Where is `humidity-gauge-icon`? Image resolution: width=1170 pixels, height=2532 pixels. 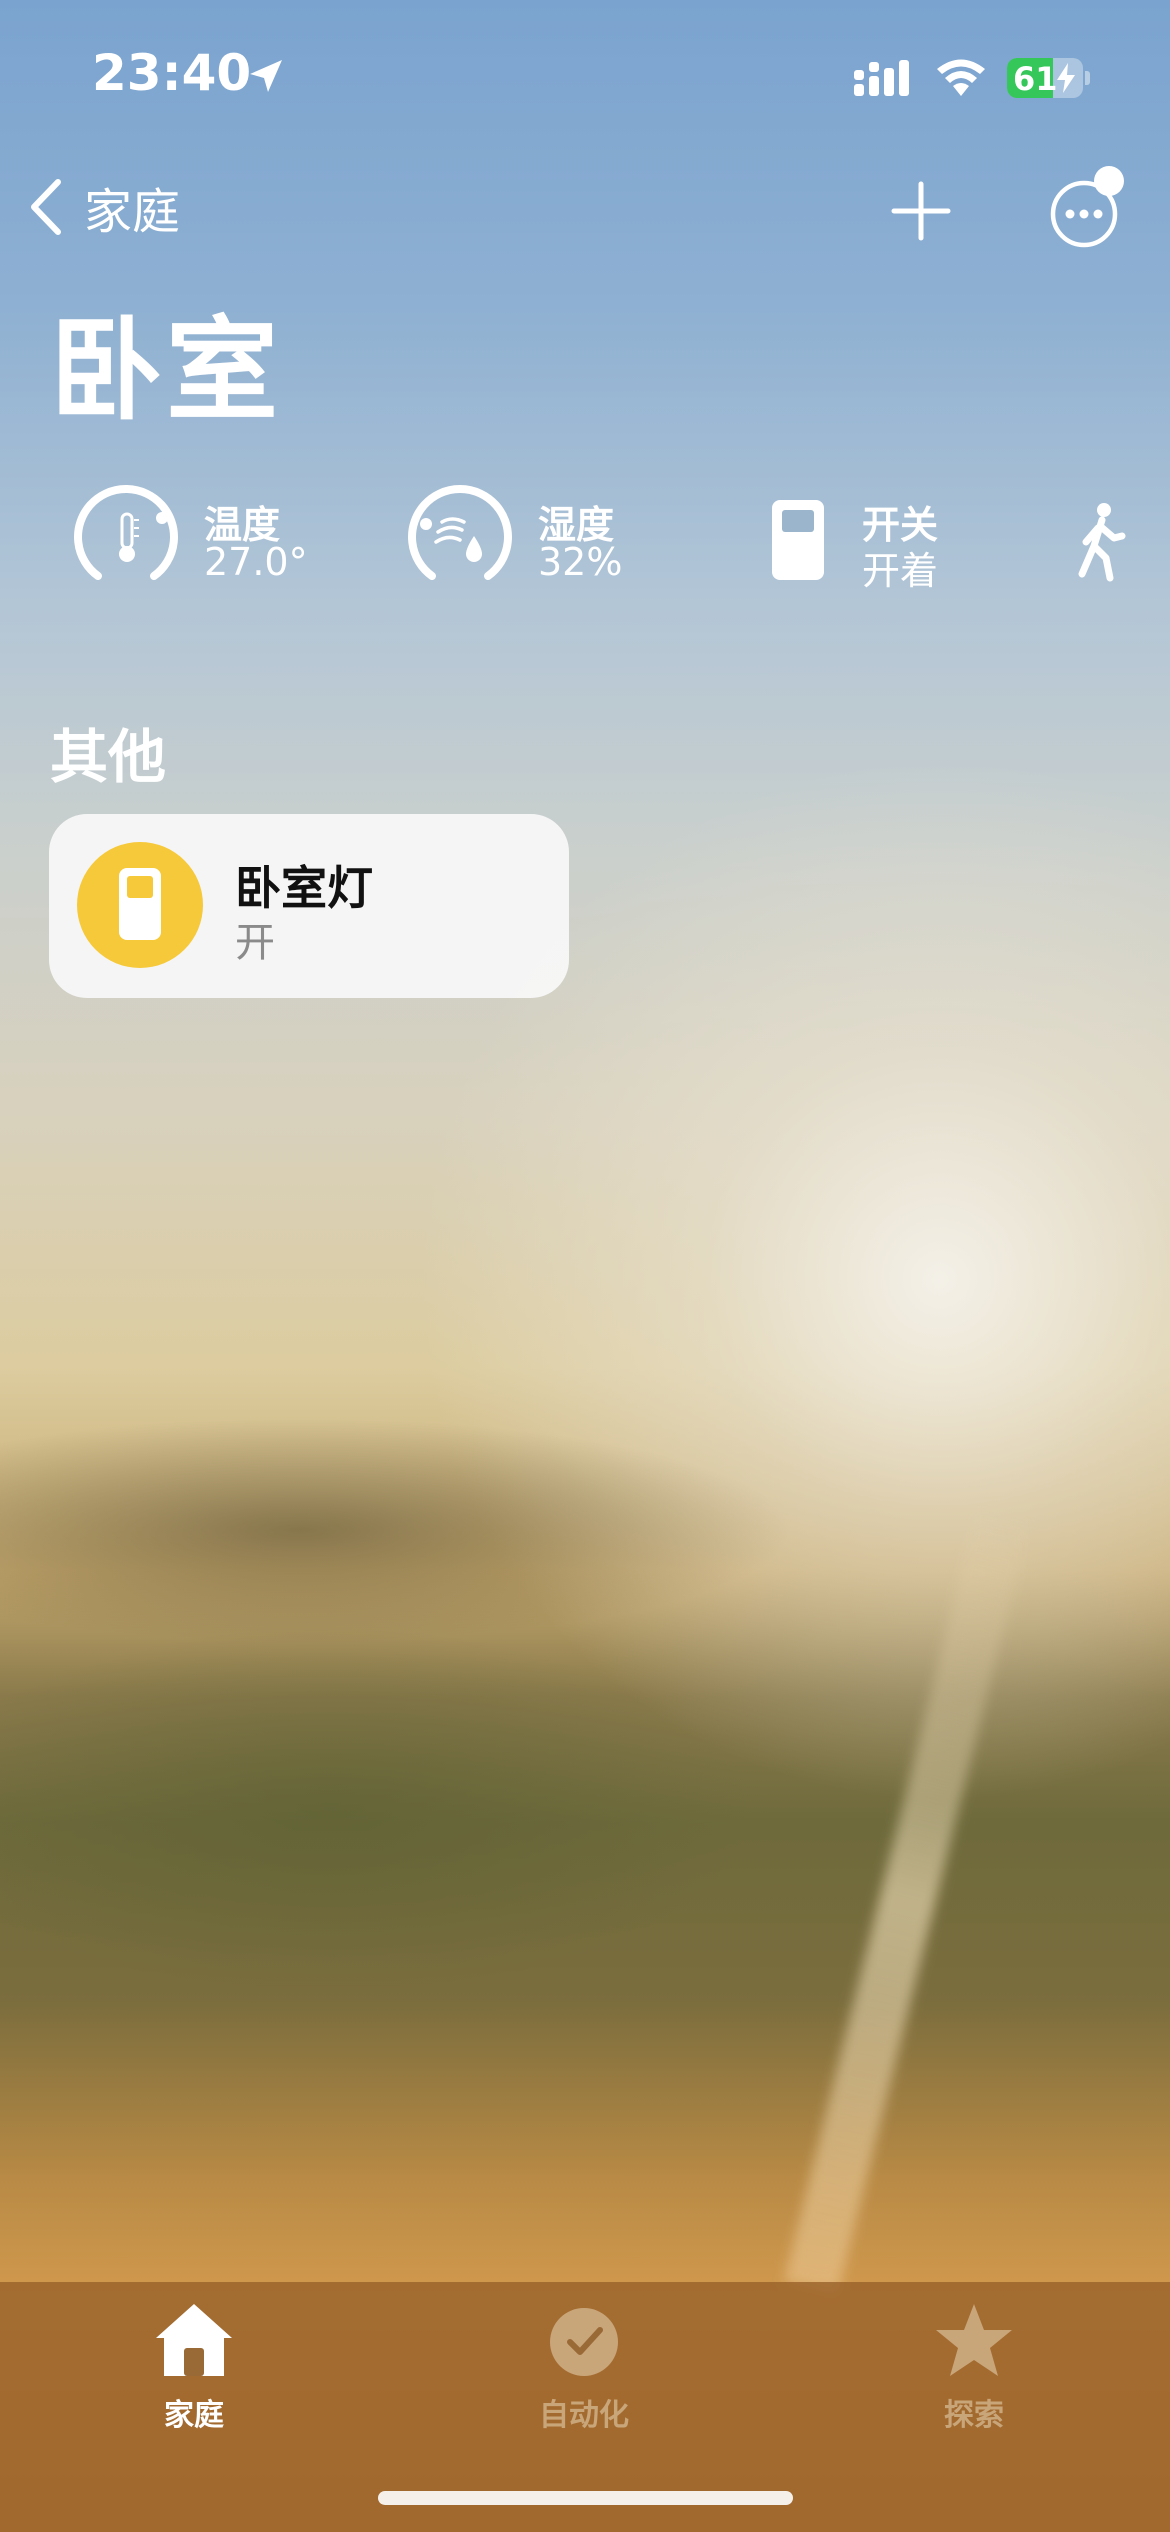 humidity-gauge-icon is located at coordinates (460, 532).